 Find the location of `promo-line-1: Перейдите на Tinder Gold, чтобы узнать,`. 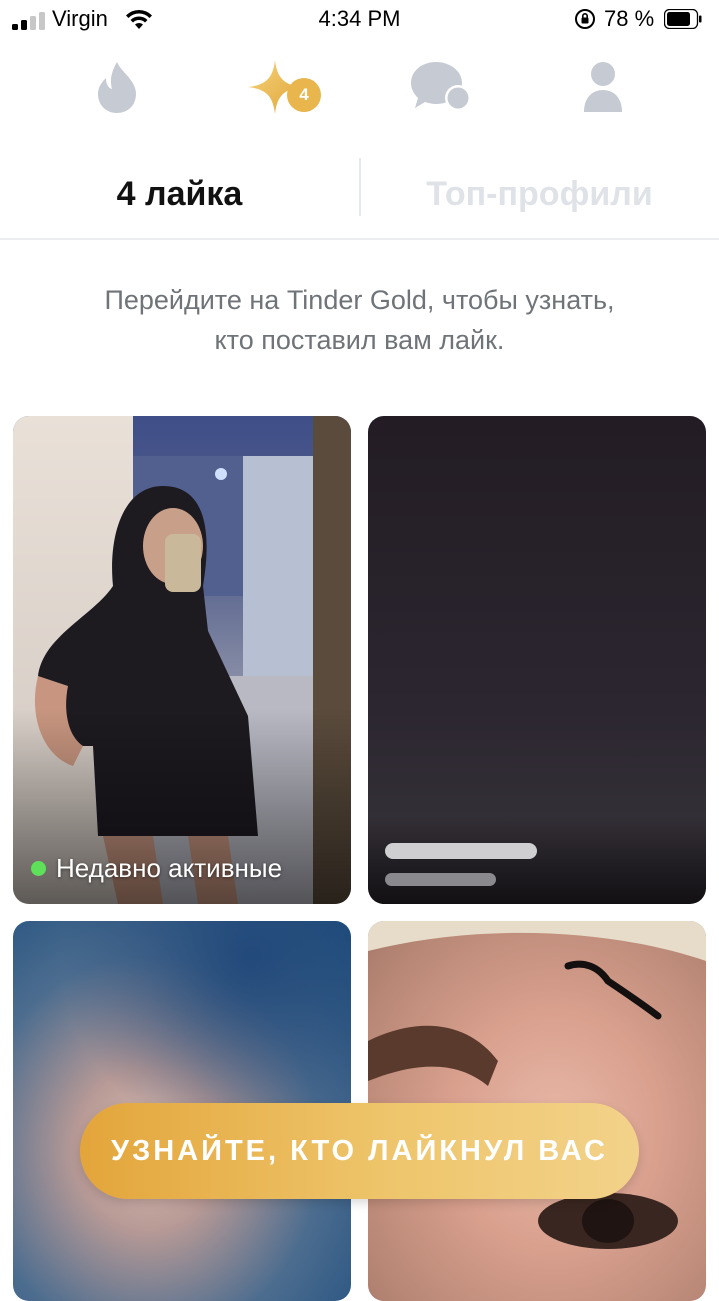

promo-line-1: Перейдите на Tinder Gold, чтобы узнать, is located at coordinates (359, 300).